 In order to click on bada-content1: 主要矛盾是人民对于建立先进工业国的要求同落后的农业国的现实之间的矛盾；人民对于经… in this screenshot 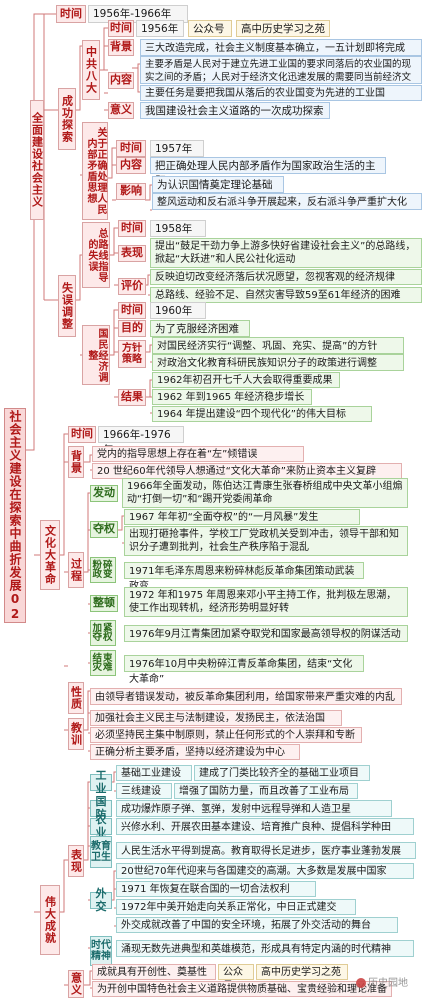, I will do `click(281, 70)`.